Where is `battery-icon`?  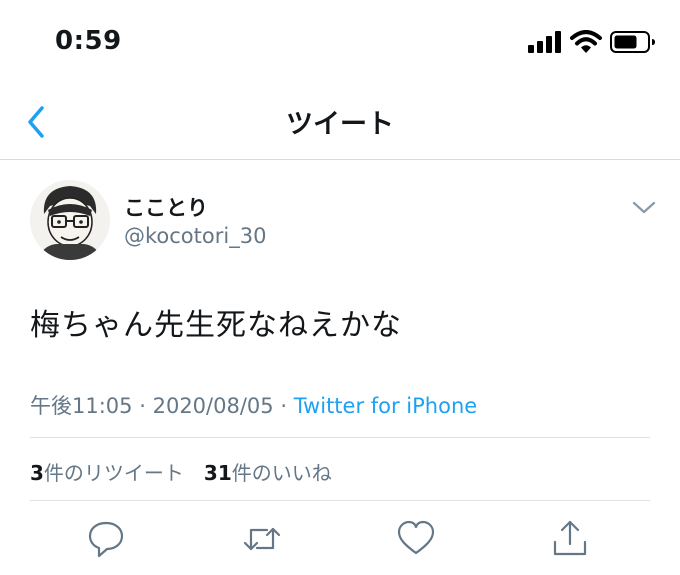
battery-icon is located at coordinates (632, 42).